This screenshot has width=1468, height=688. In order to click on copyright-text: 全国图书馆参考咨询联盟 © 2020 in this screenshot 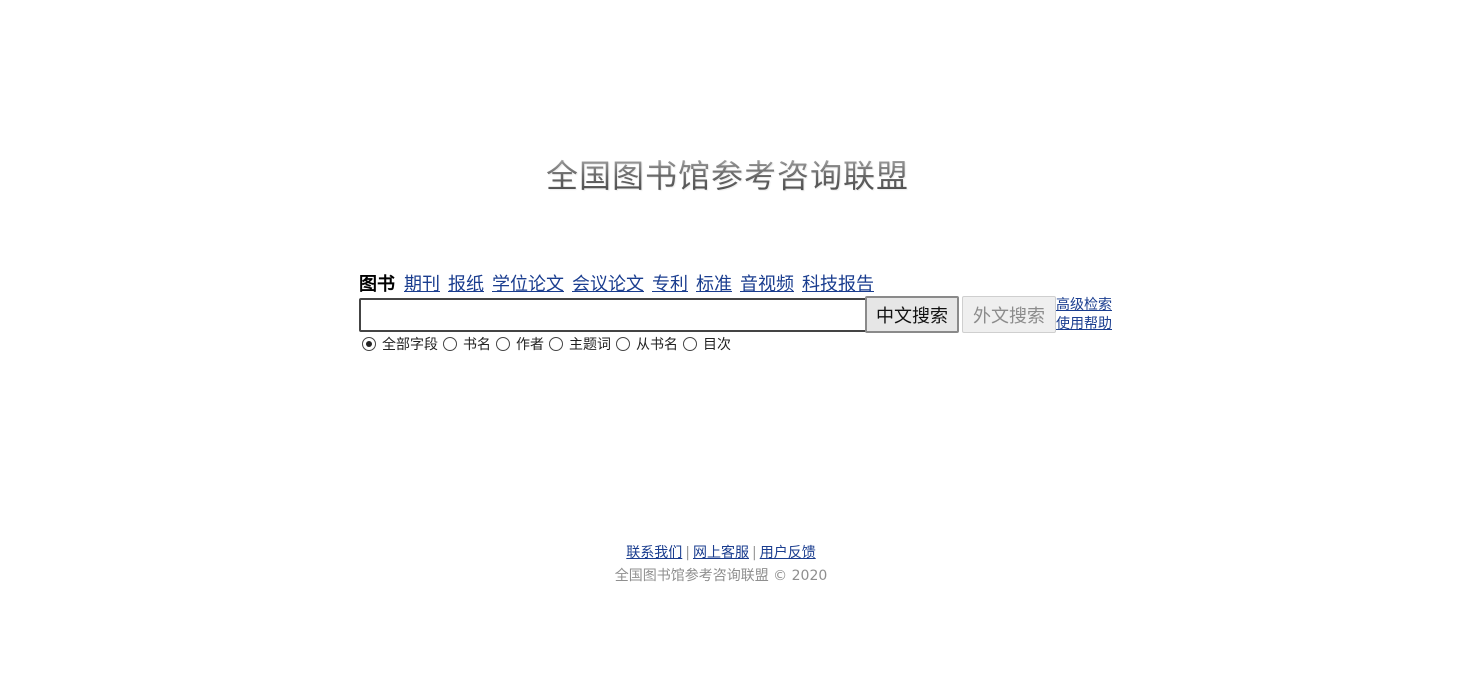, I will do `click(721, 576)`.